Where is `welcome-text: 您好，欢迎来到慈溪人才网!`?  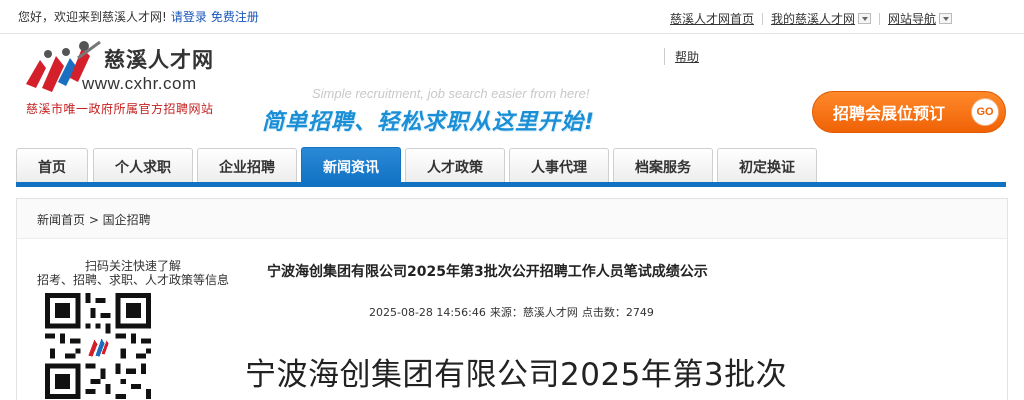
welcome-text: 您好，欢迎来到慈溪人才网! is located at coordinates (92, 17).